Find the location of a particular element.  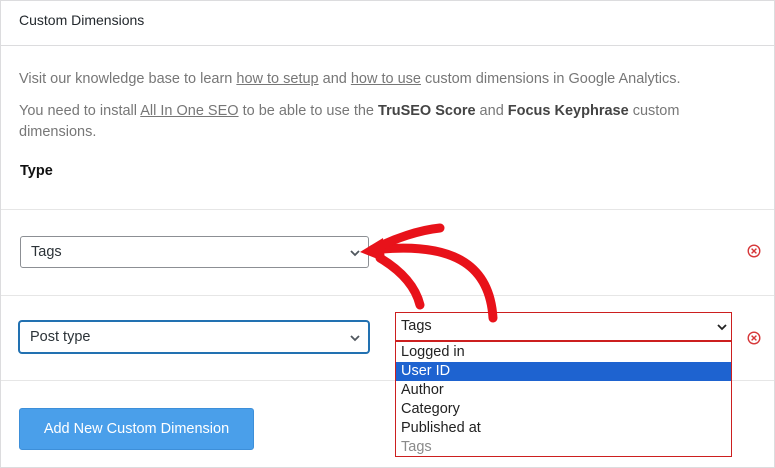

text-fragment: Visit our knowledge base to learn is located at coordinates (128, 79).